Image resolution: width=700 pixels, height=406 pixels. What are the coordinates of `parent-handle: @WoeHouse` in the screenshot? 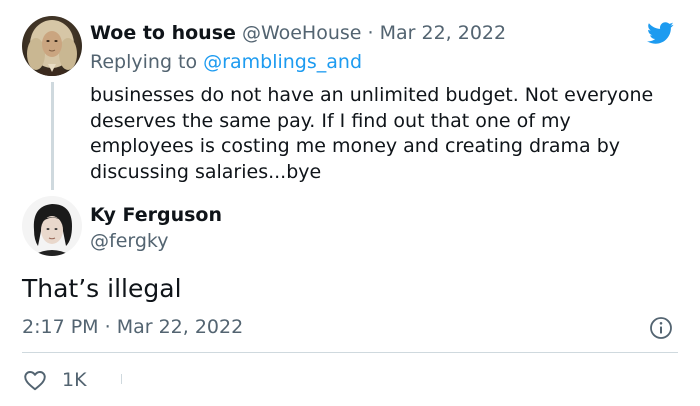 It's located at (302, 33).